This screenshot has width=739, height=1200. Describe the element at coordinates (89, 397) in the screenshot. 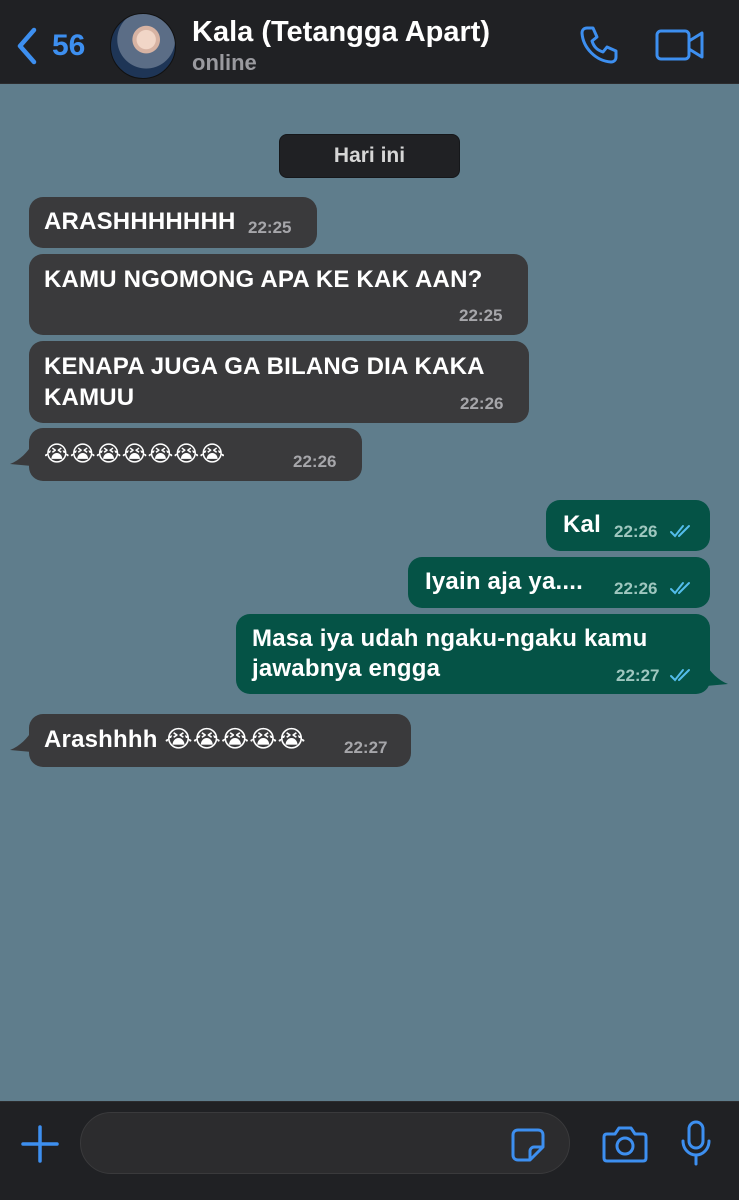

I see `message-text-line: KAMUU` at that location.